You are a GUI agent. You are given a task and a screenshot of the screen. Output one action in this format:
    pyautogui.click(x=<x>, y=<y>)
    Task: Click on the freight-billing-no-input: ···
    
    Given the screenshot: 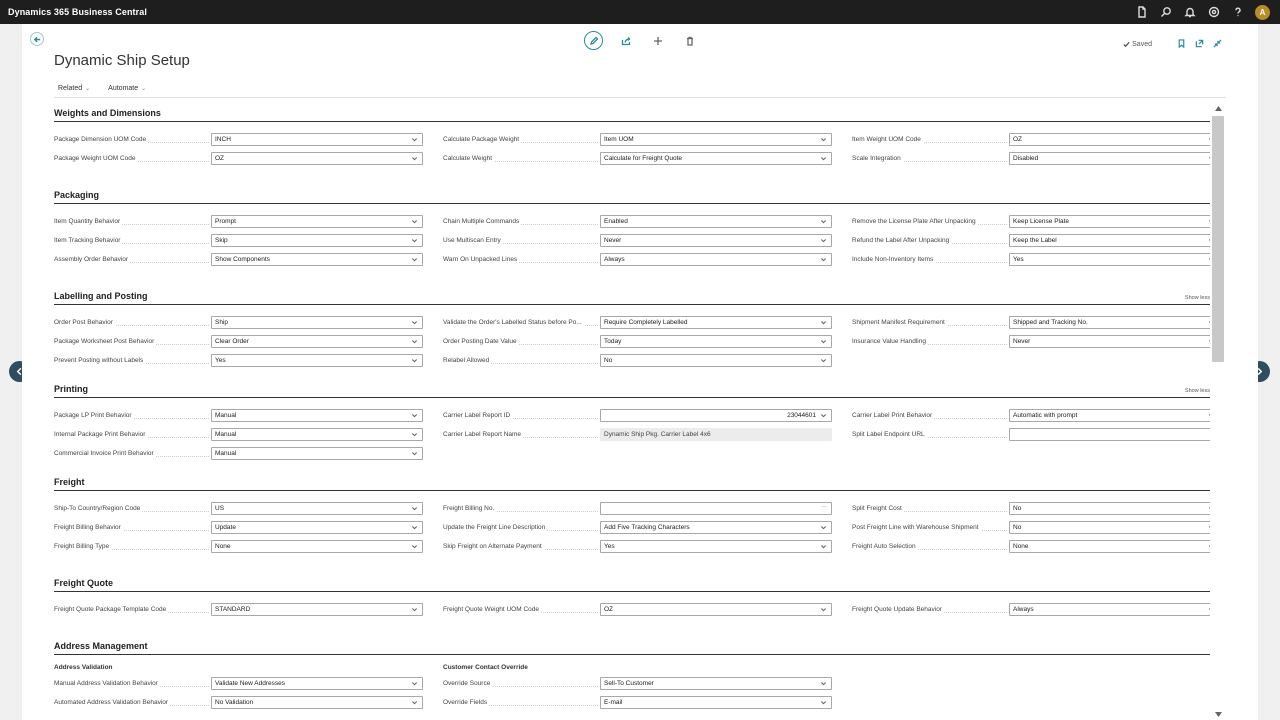 What is the action you would take?
    pyautogui.click(x=716, y=508)
    